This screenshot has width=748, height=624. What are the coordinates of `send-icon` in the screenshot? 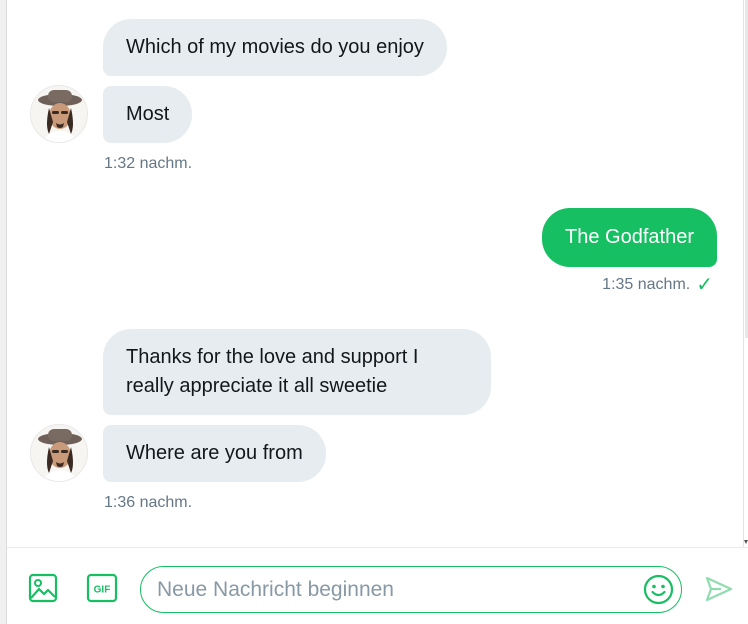 It's located at (719, 589).